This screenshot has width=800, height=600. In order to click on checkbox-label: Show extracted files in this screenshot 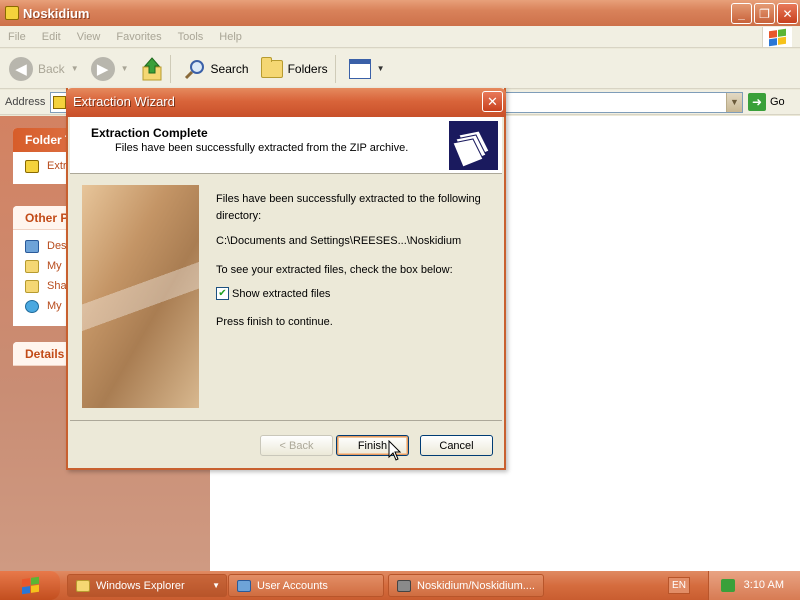, I will do `click(281, 294)`.